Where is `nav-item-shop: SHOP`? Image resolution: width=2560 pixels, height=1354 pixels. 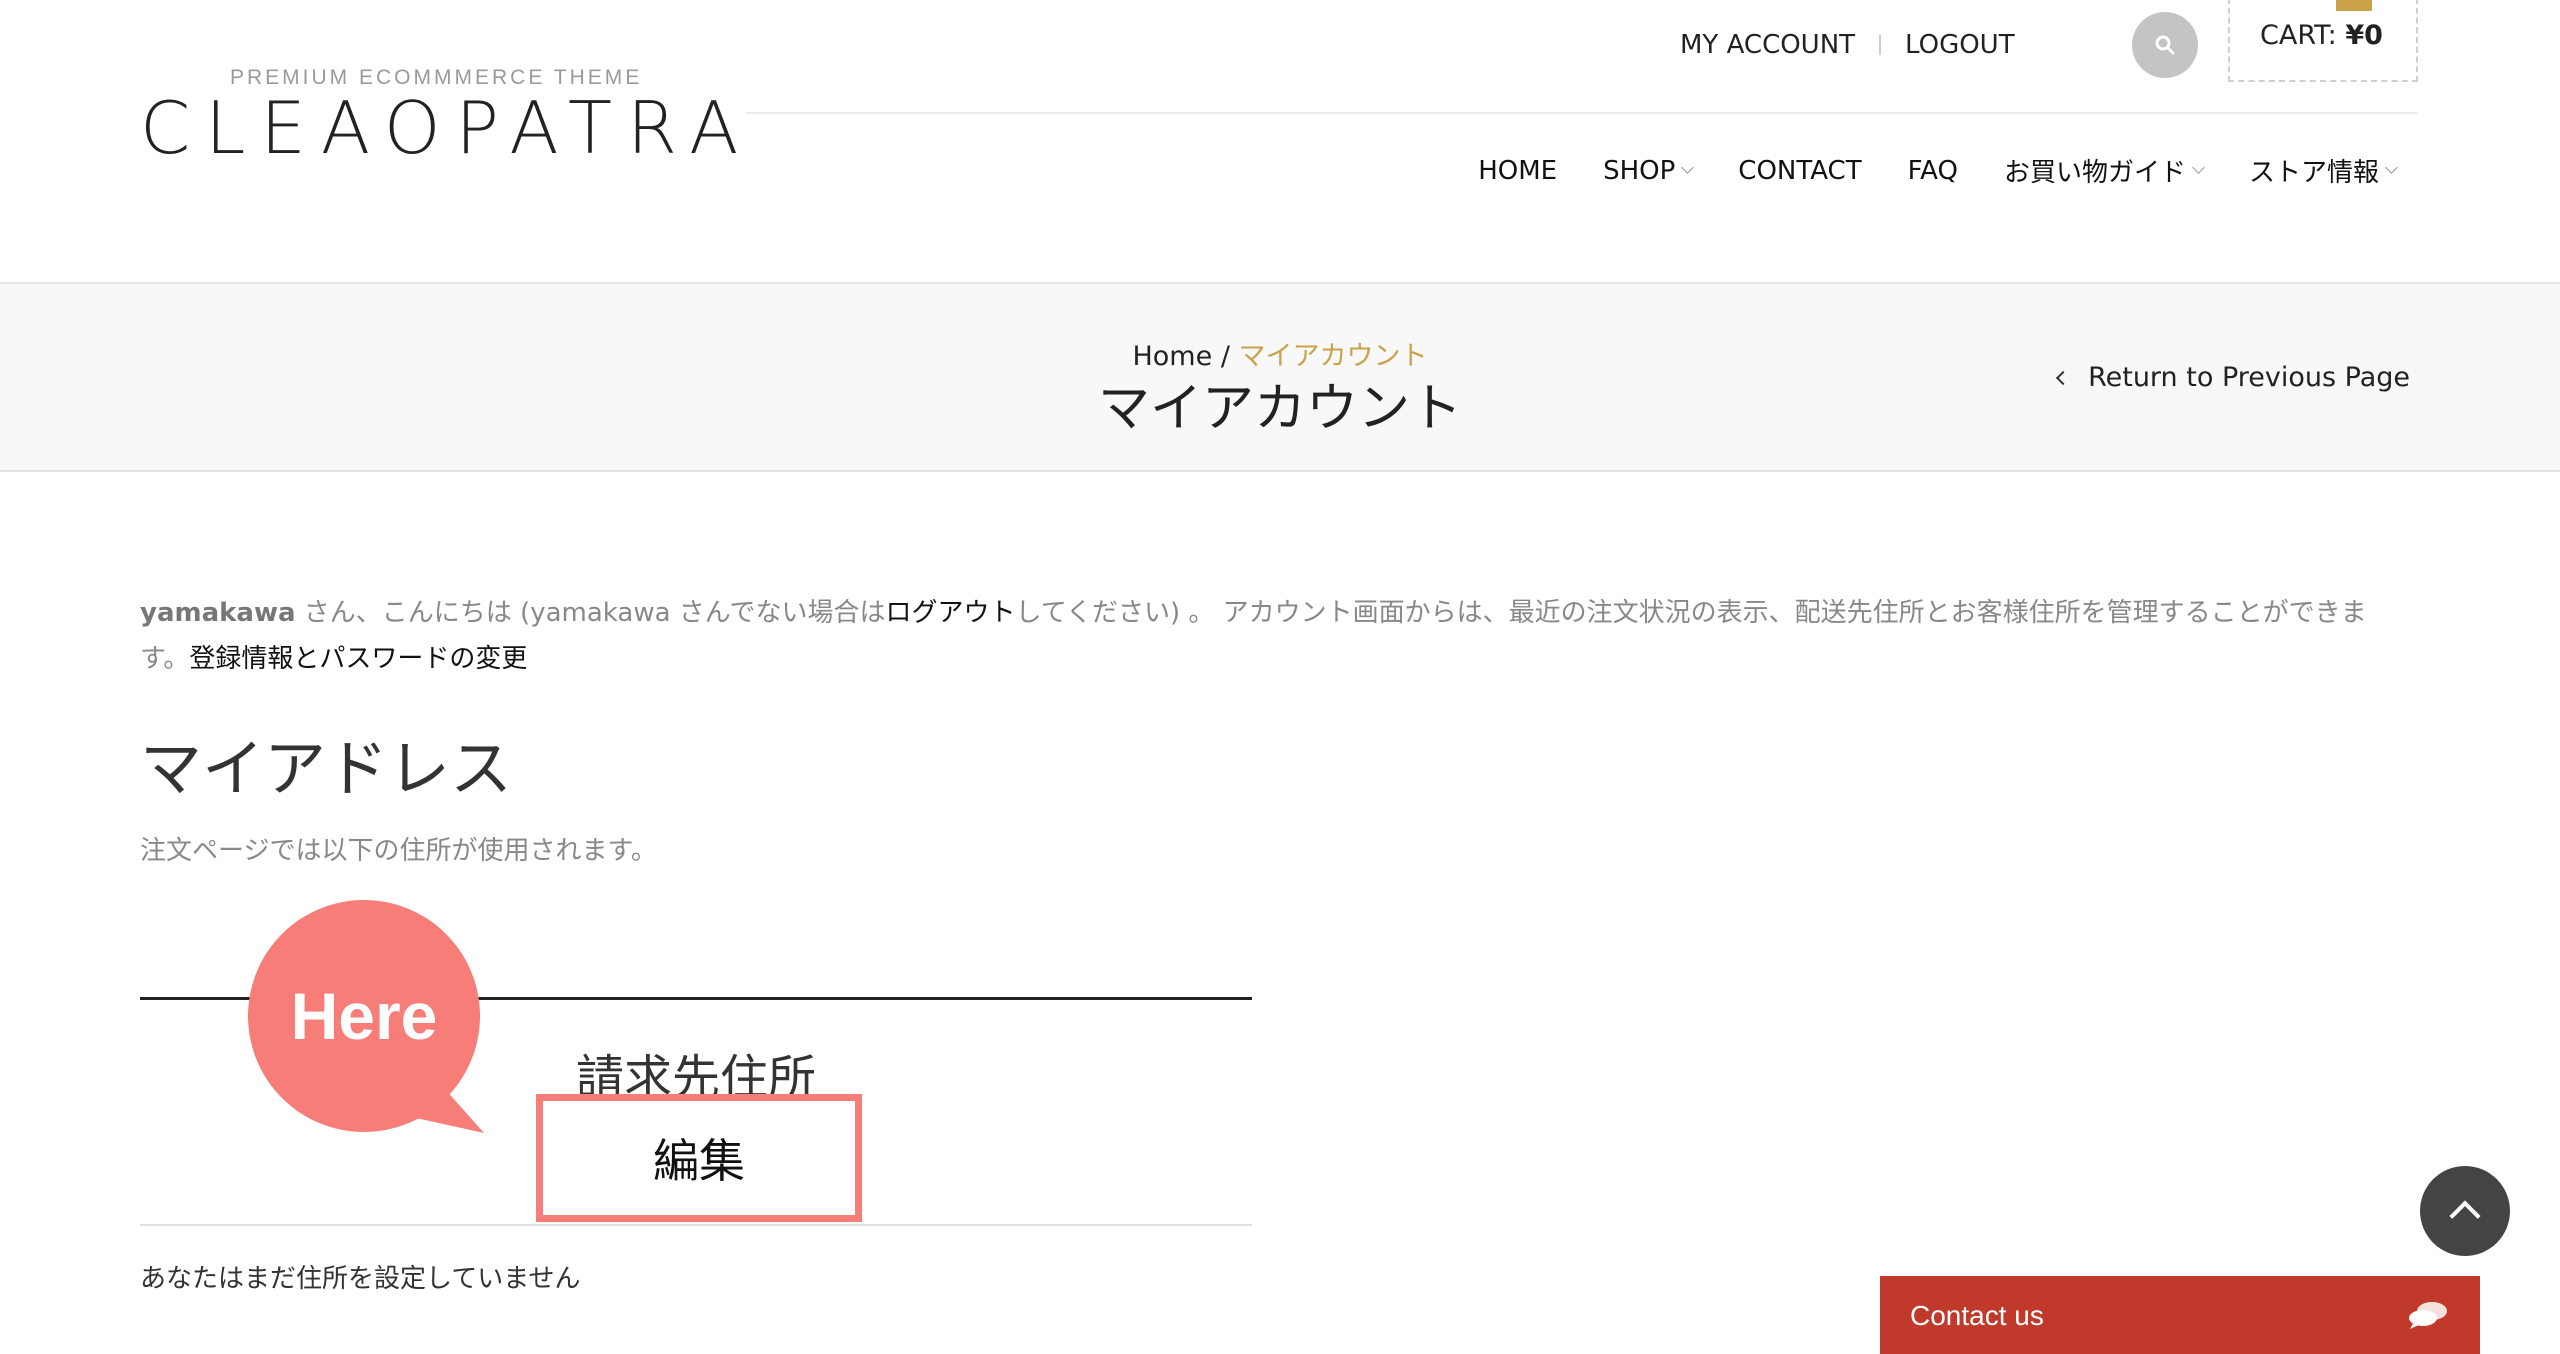
nav-item-shop: SHOP is located at coordinates (1649, 170).